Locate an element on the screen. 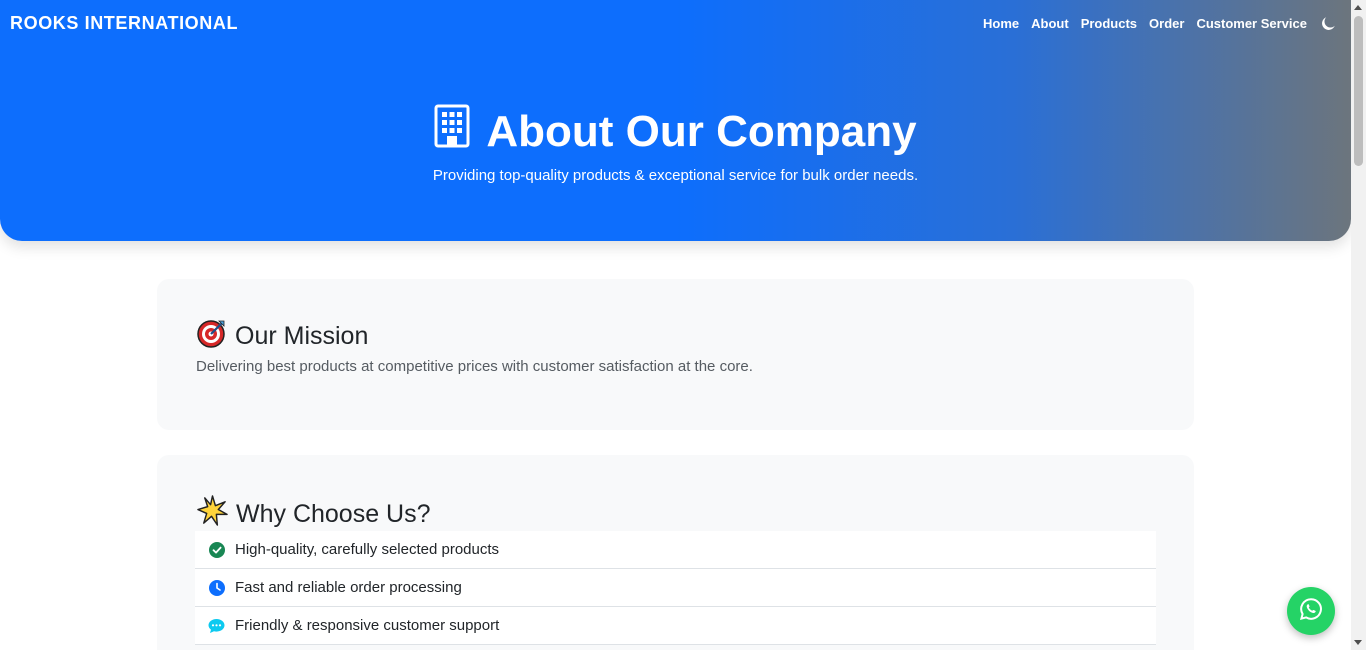 This screenshot has width=1366, height=650. target-icon is located at coordinates (212, 336).